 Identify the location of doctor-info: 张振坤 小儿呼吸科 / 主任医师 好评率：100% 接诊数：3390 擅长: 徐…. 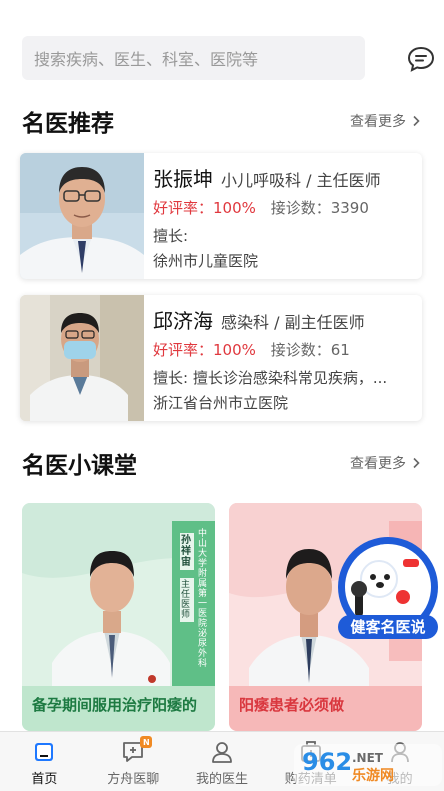
(284, 217).